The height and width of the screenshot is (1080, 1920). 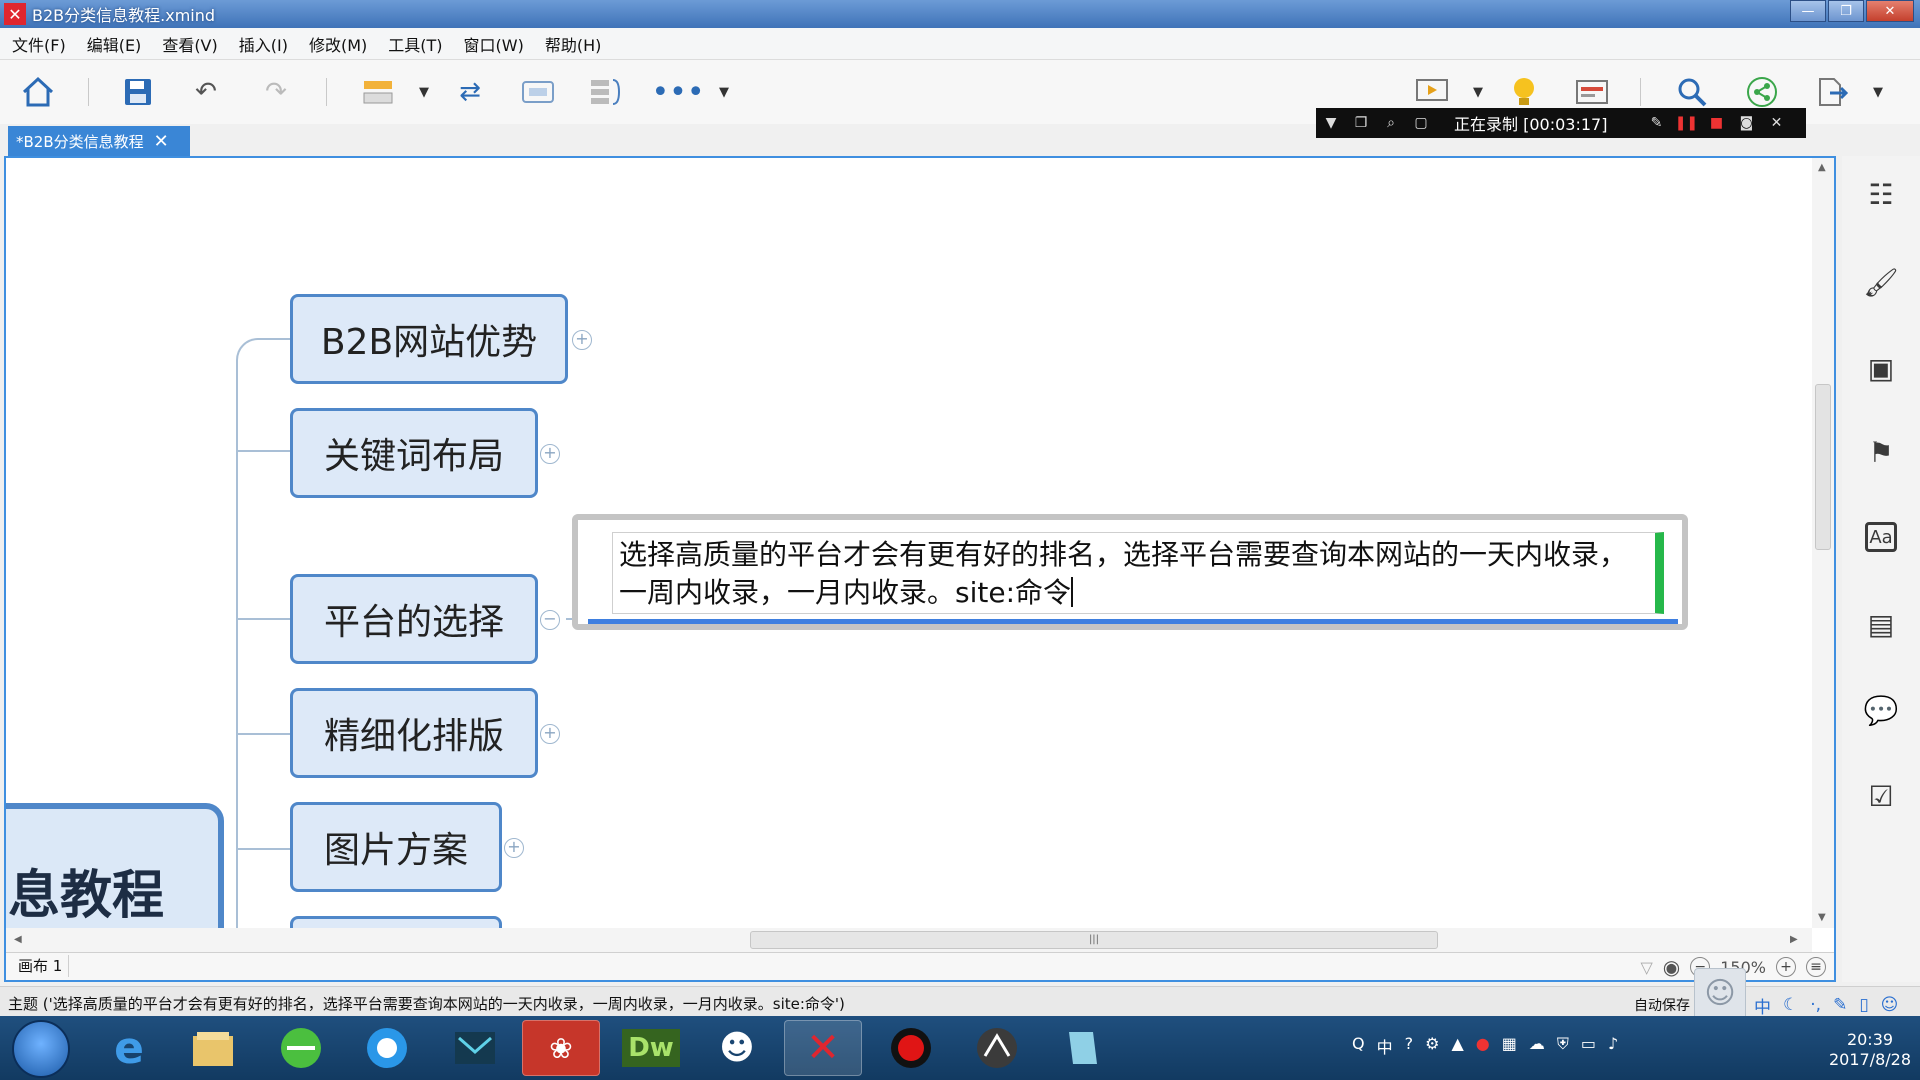 I want to click on presentation-icon, so click(x=1432, y=92).